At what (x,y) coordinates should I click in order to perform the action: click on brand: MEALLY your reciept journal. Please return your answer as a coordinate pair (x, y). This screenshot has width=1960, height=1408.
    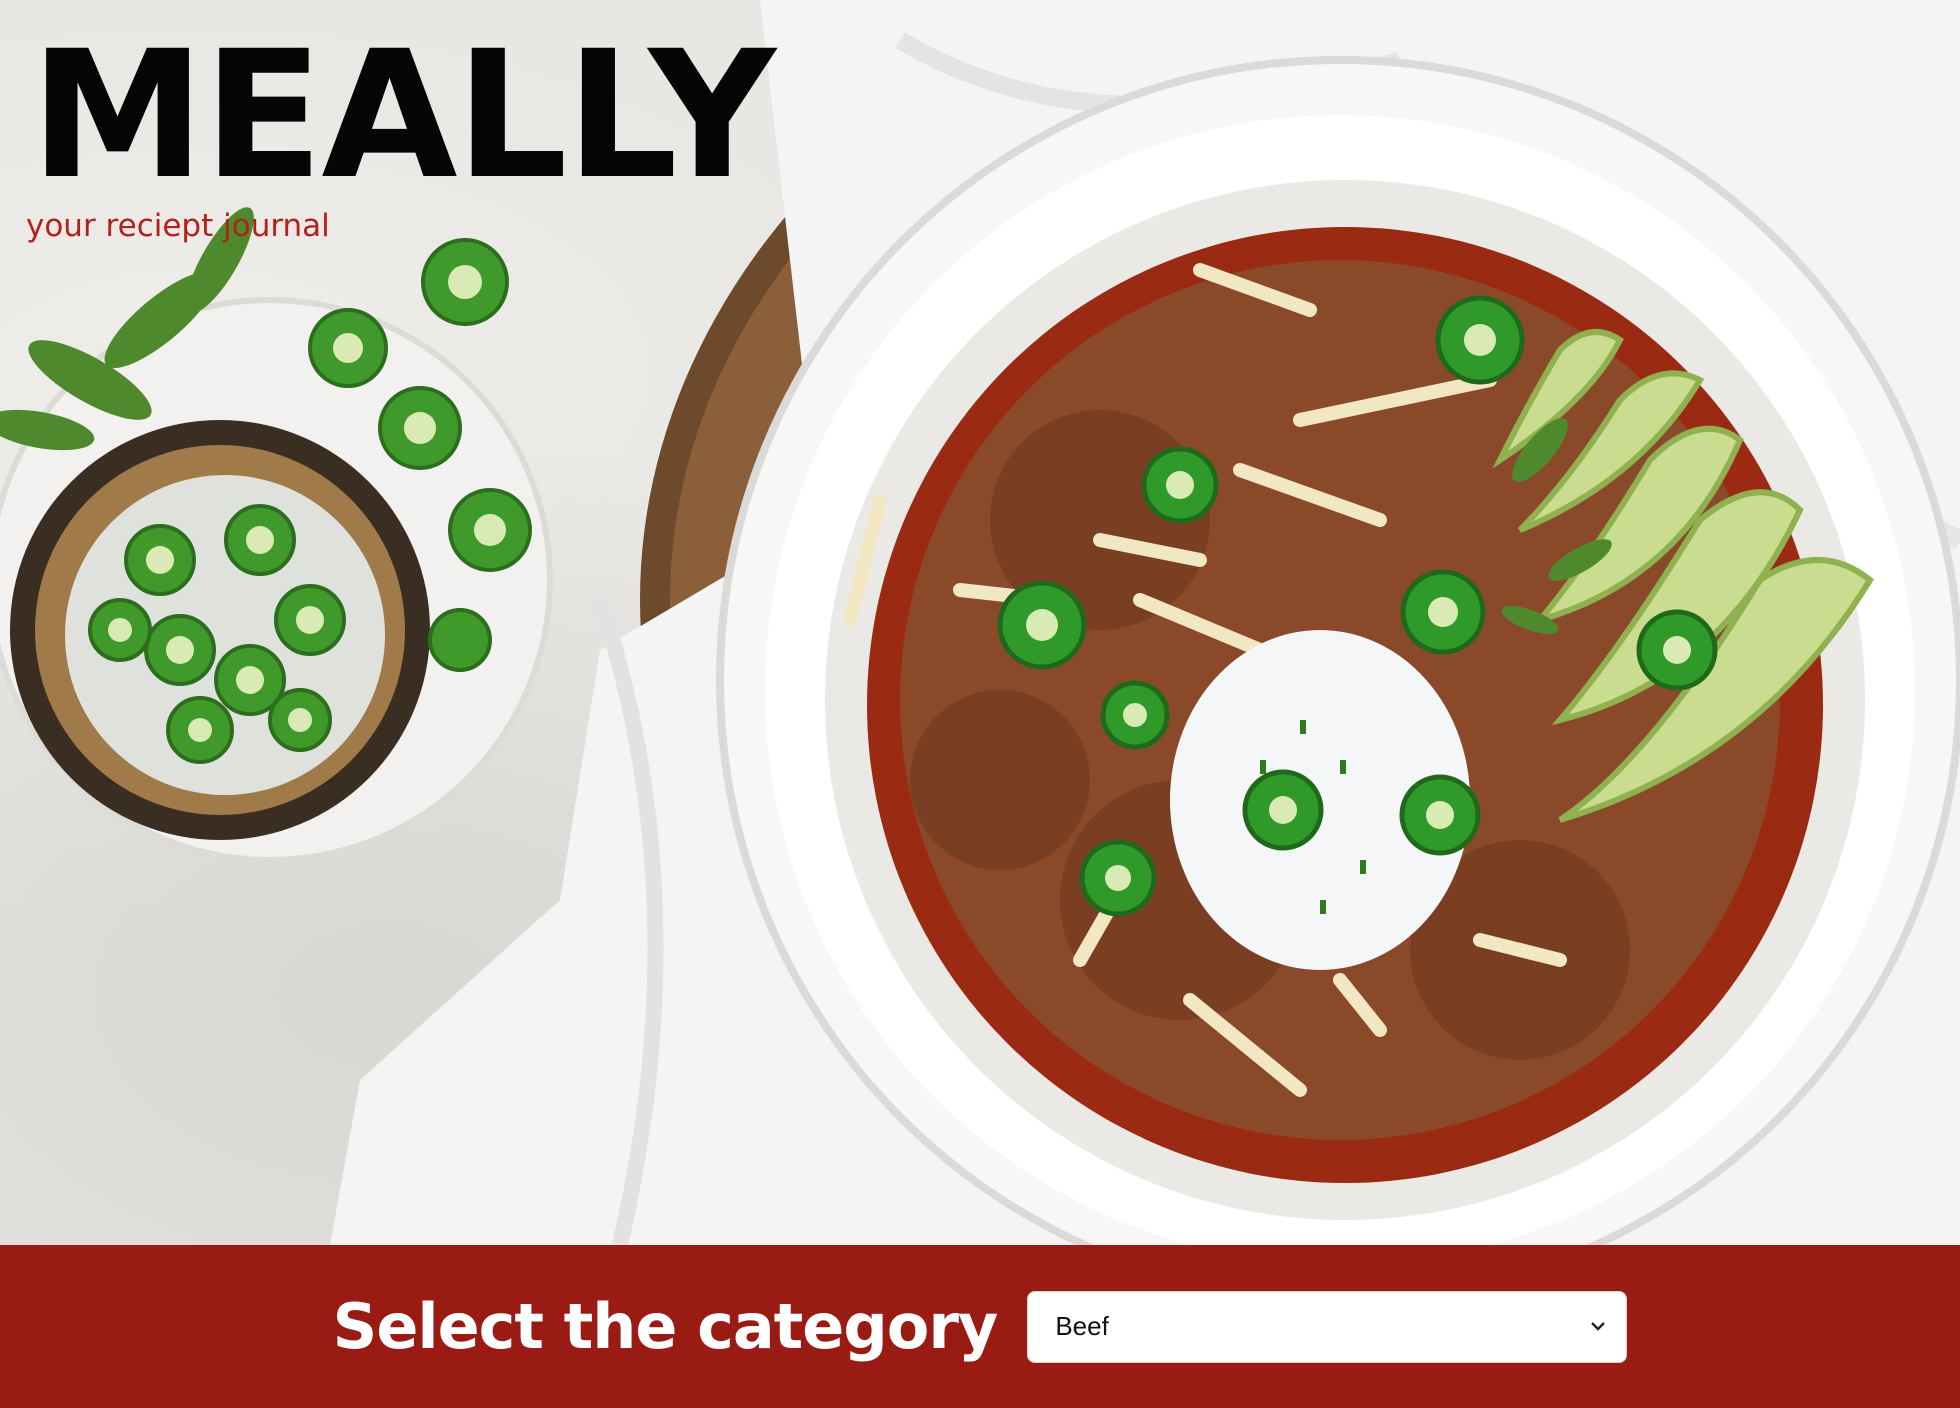
    Looking at the image, I should click on (401, 129).